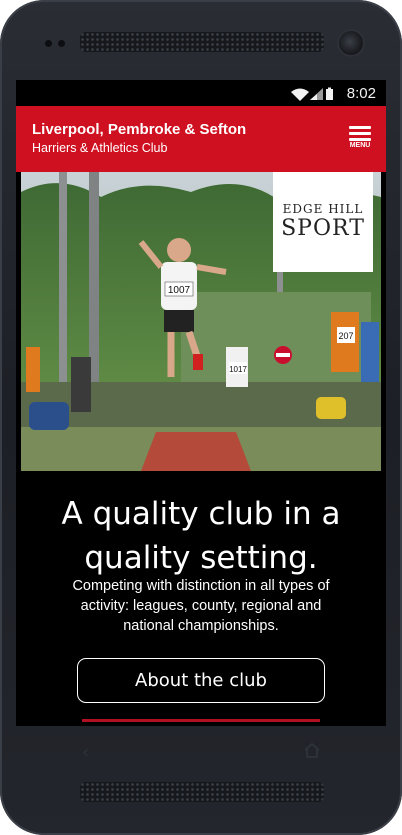 The height and width of the screenshot is (835, 402). Describe the element at coordinates (360, 127) in the screenshot. I see `hamburger-icon` at that location.